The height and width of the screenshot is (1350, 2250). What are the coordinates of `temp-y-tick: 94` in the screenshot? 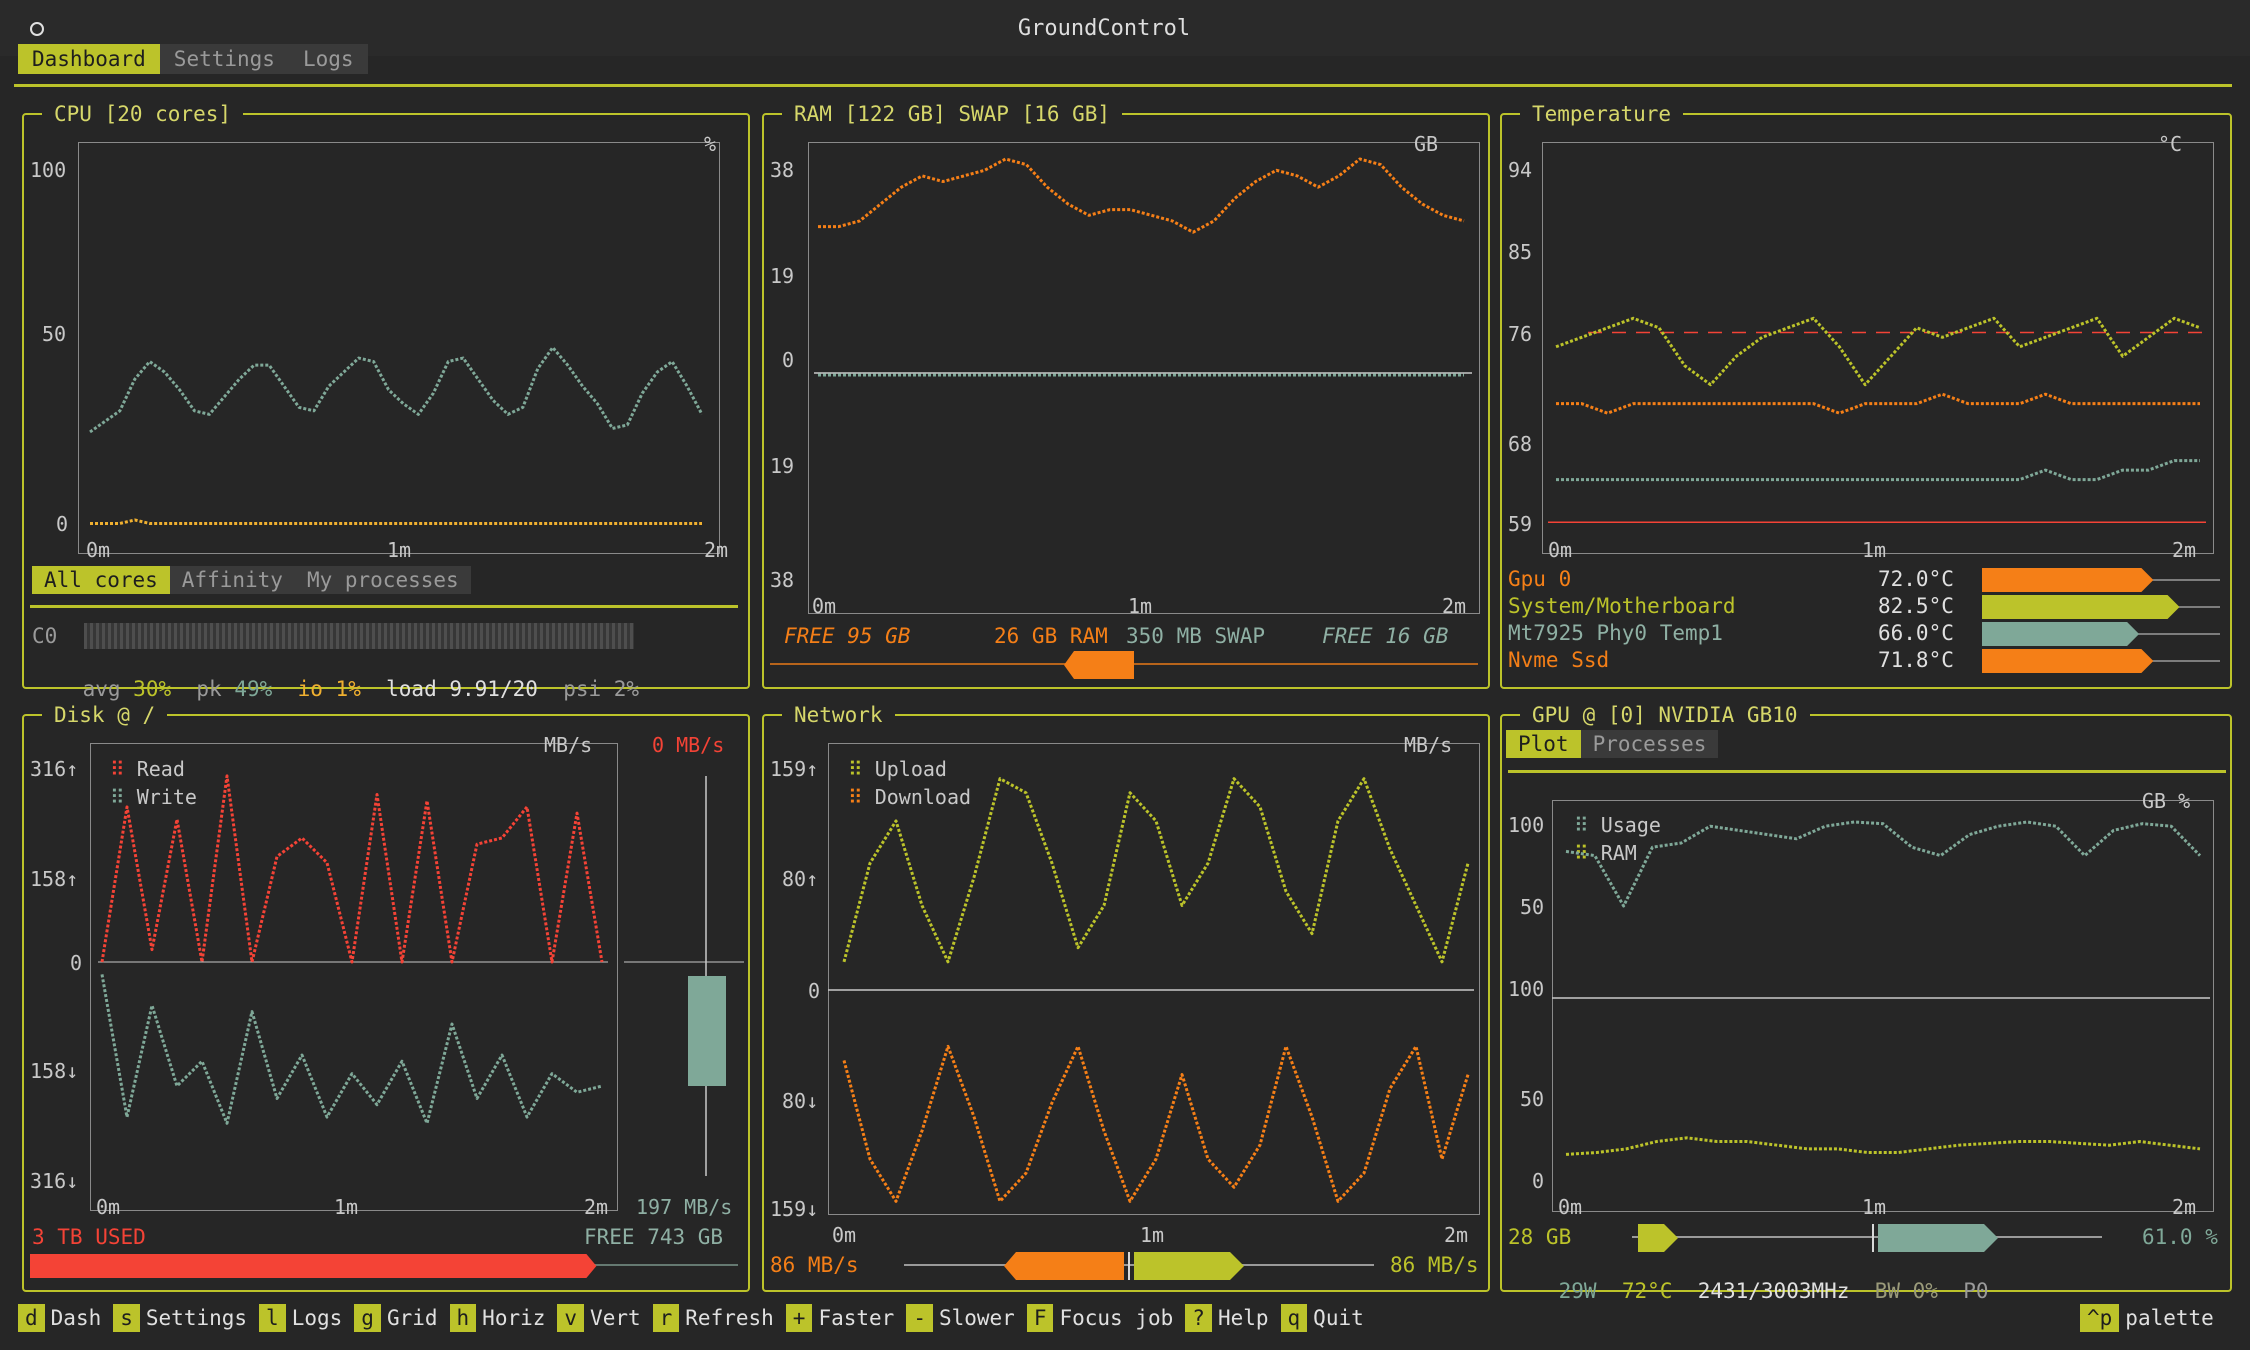 It's located at (1520, 170).